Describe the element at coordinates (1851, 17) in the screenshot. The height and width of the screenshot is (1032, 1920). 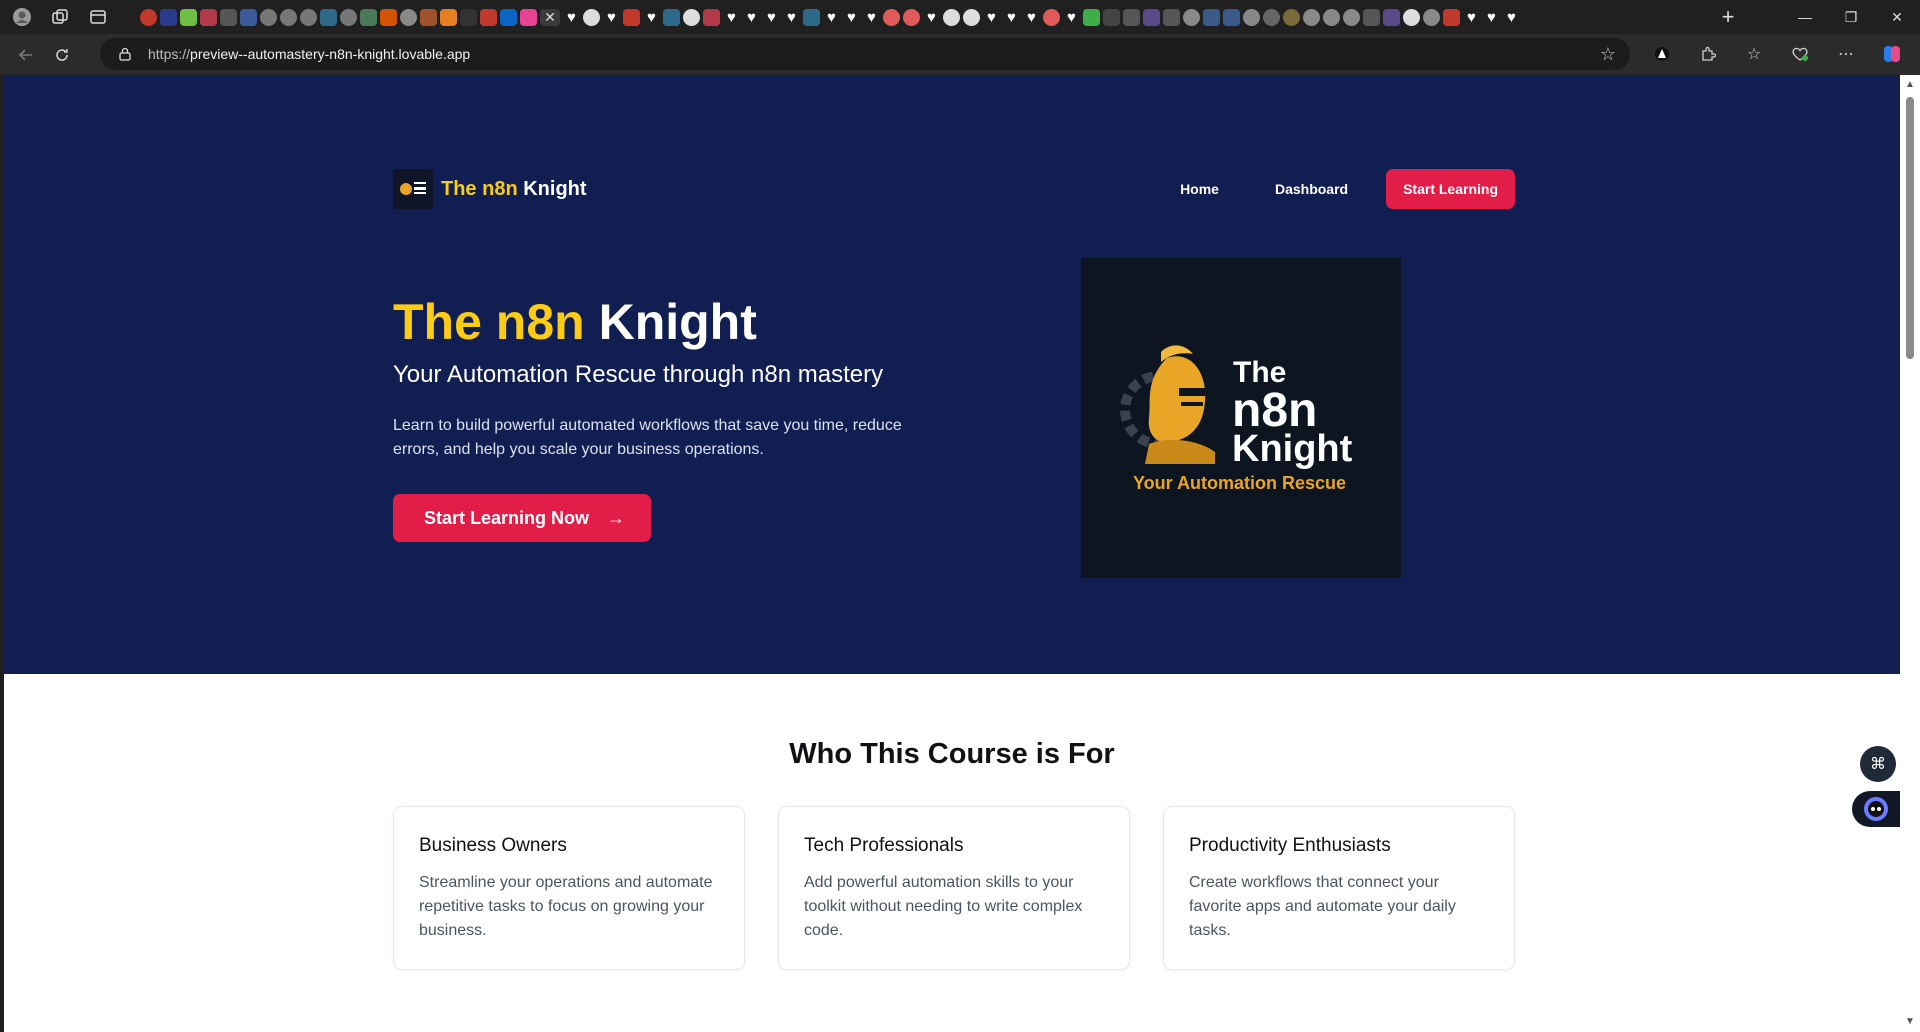
I see `restore-icon: ❐` at that location.